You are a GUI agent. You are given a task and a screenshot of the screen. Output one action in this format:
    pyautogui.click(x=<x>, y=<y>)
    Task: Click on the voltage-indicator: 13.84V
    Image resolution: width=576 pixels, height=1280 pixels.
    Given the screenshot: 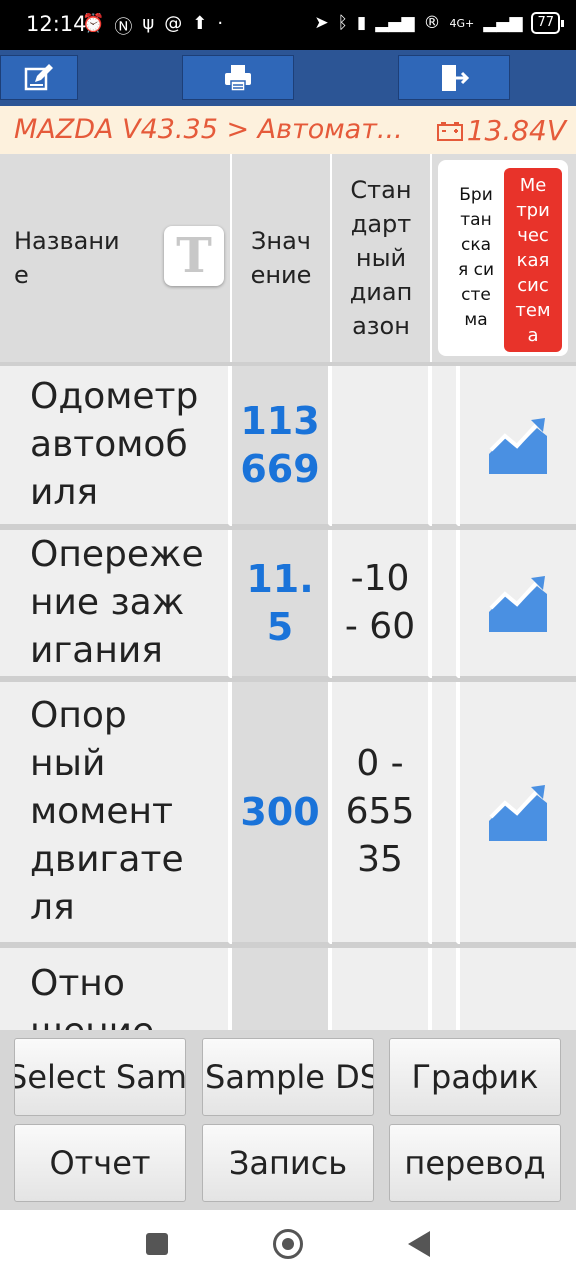 What is the action you would take?
    pyautogui.click(x=501, y=130)
    